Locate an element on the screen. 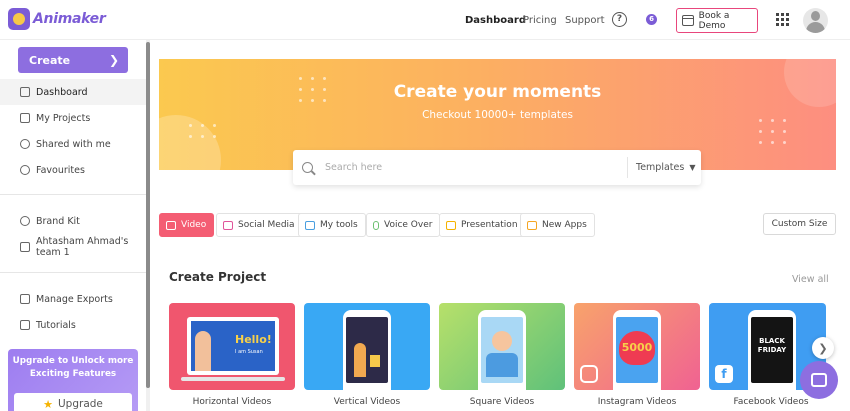 The width and height of the screenshot is (850, 411). carousel-next-button: ❯ is located at coordinates (823, 348).